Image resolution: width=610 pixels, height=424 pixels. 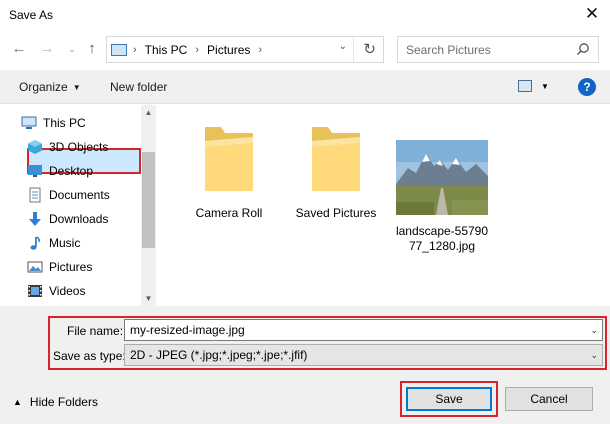 I want to click on cancel-button: Cancel, so click(x=549, y=399).